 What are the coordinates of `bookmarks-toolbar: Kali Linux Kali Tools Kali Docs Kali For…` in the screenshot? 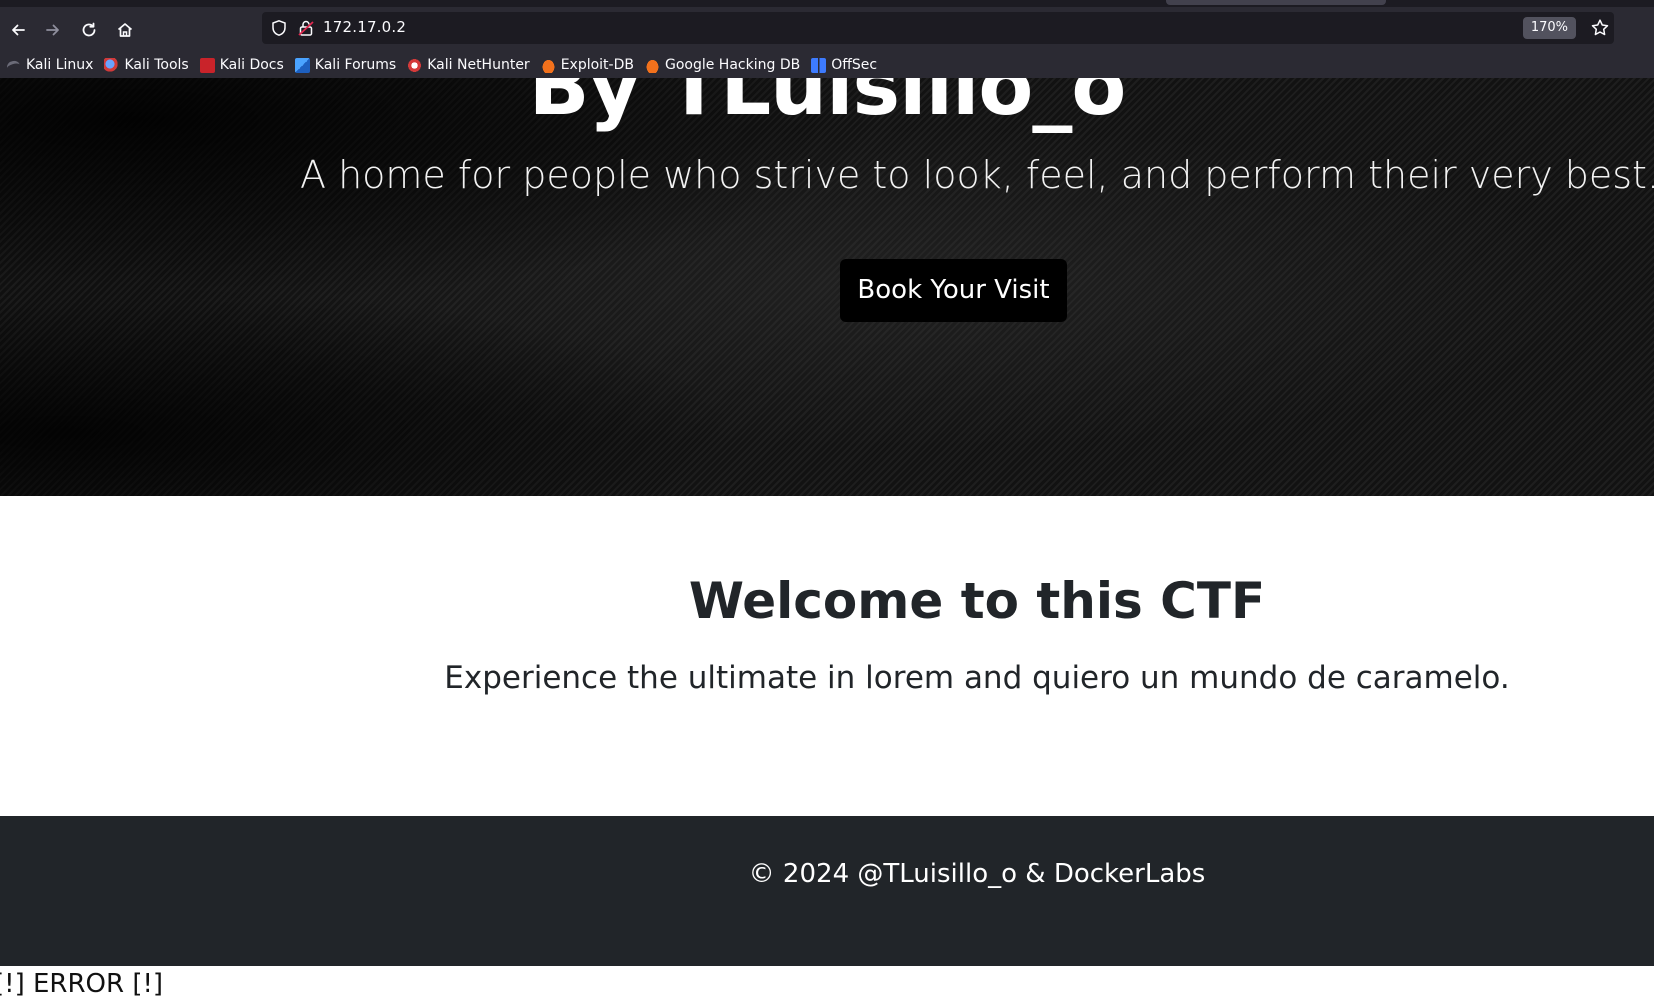 It's located at (827, 65).